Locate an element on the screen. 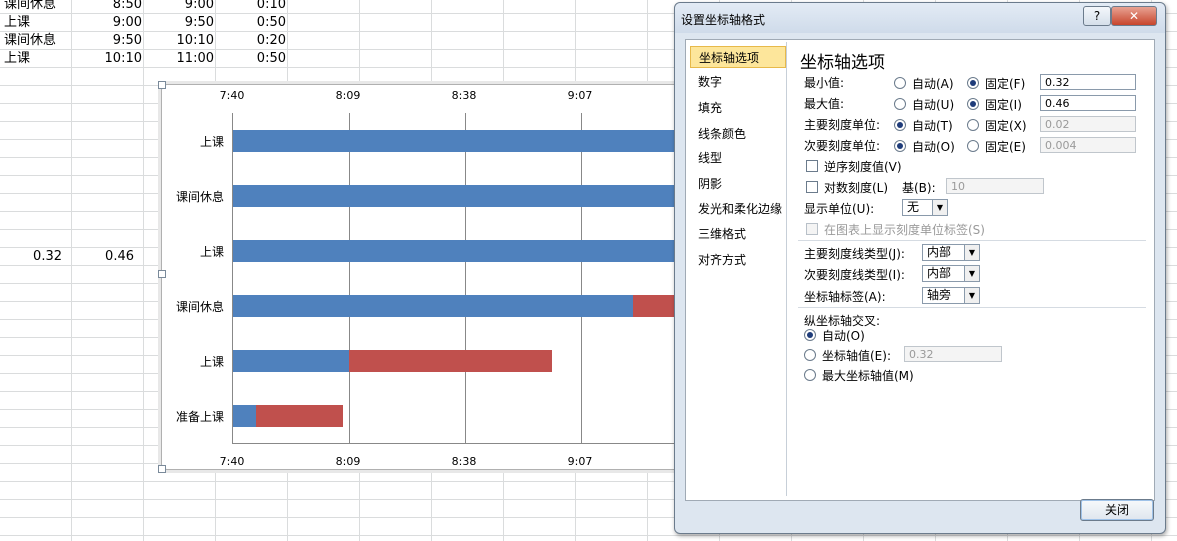 This screenshot has height=541, width=1177. bottom-tick-label: 7:40 is located at coordinates (232, 461).